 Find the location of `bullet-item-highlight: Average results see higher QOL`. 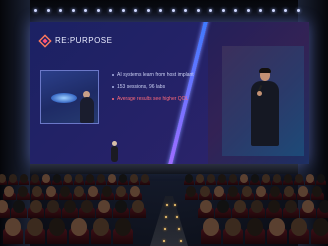

bullet-item-highlight: Average results see higher QOL is located at coordinates (159, 99).